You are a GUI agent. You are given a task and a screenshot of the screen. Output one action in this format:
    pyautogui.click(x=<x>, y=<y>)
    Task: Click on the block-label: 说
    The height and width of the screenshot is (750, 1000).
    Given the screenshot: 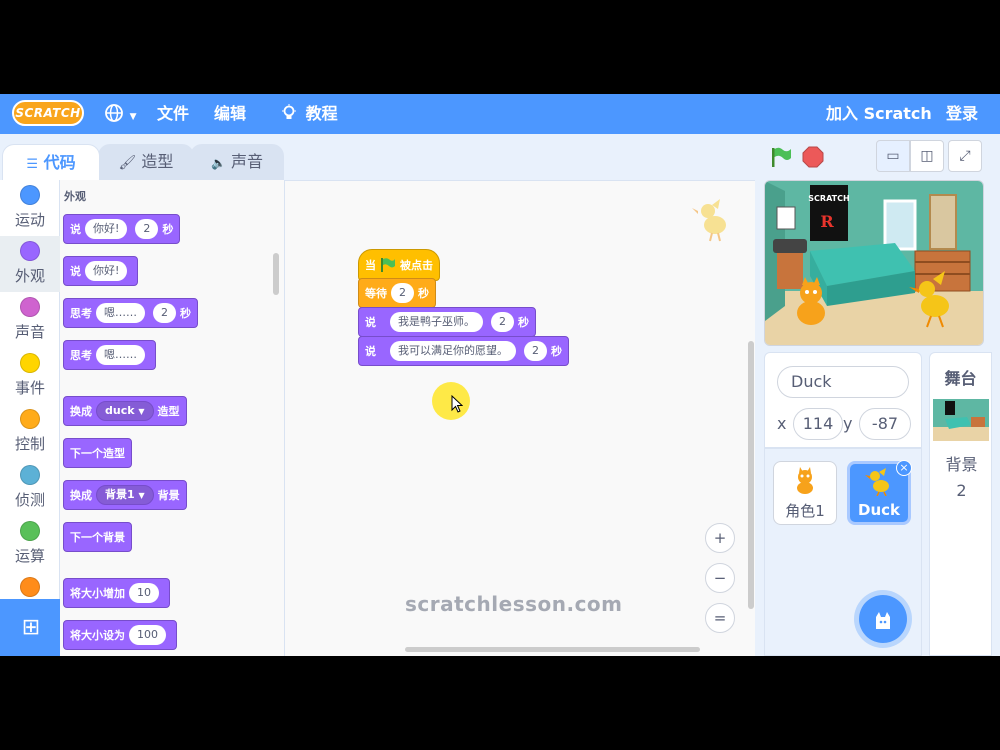 What is the action you would take?
    pyautogui.click(x=370, y=351)
    